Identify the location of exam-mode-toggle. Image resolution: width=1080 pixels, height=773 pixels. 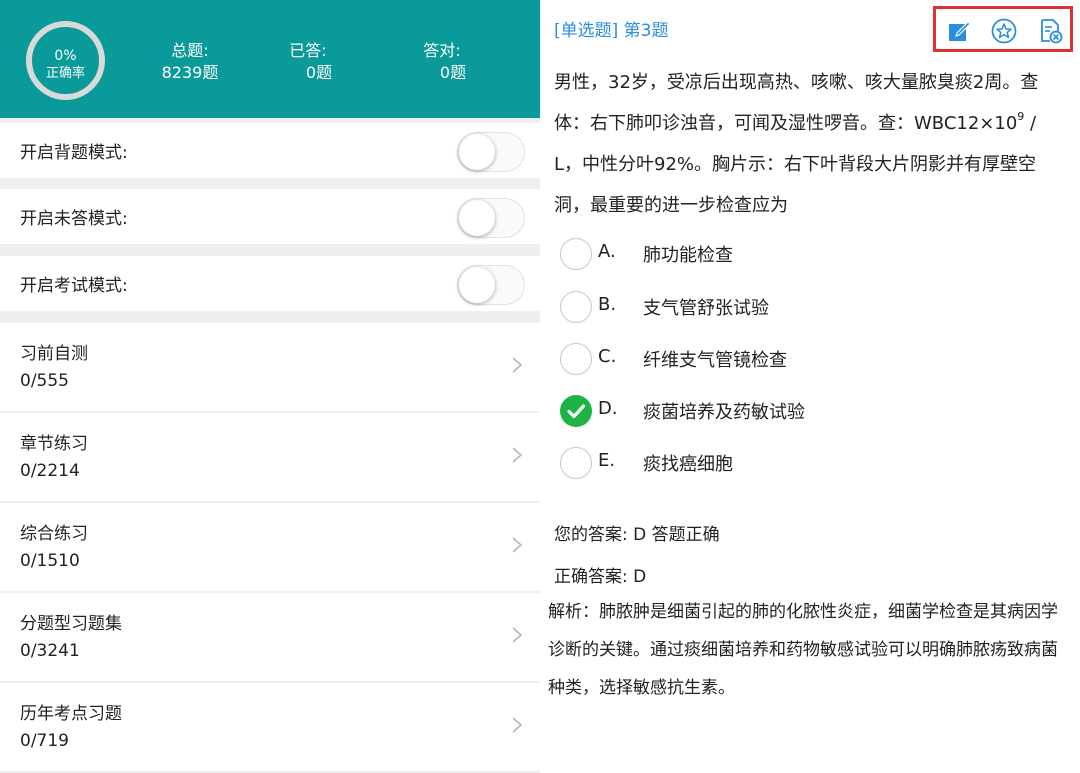
(491, 285).